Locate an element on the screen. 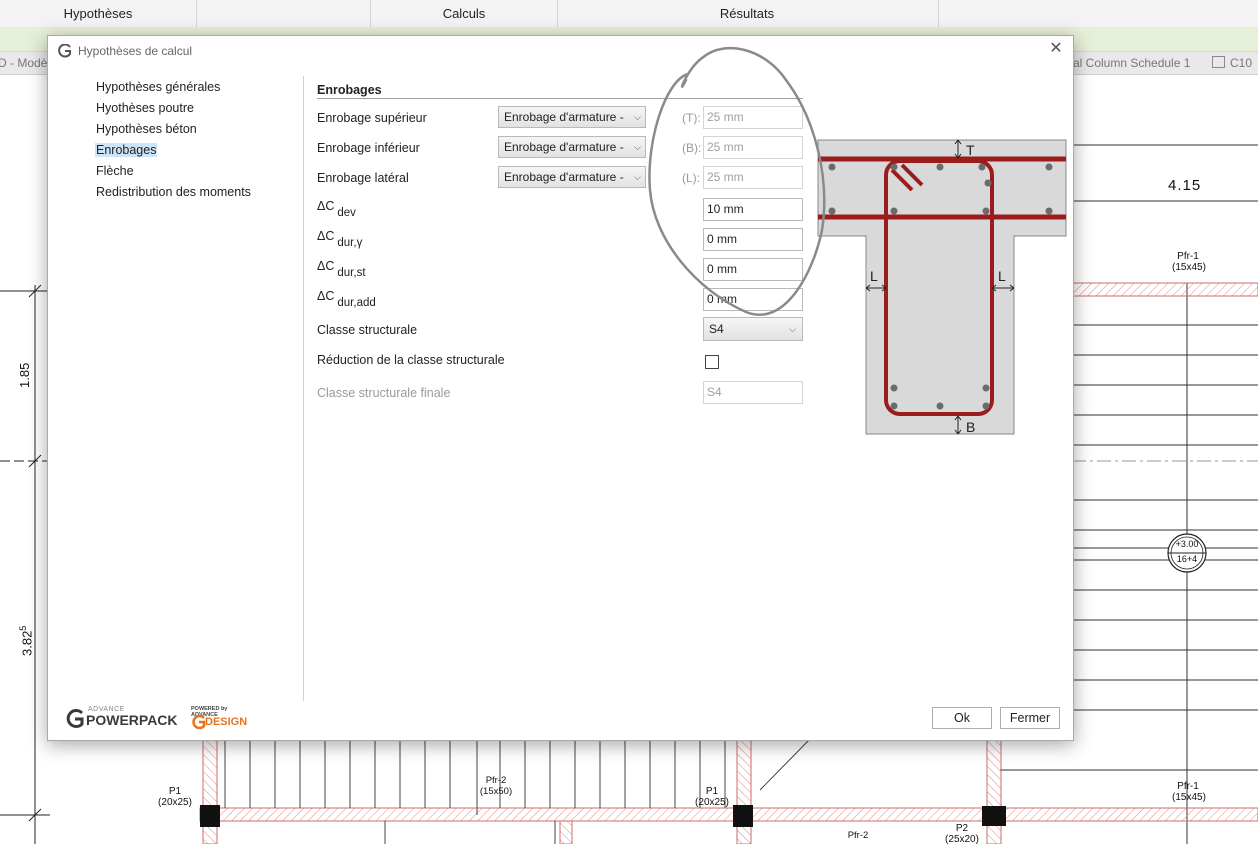  beam-pfr1-top is located at coordinates (1164, 289).